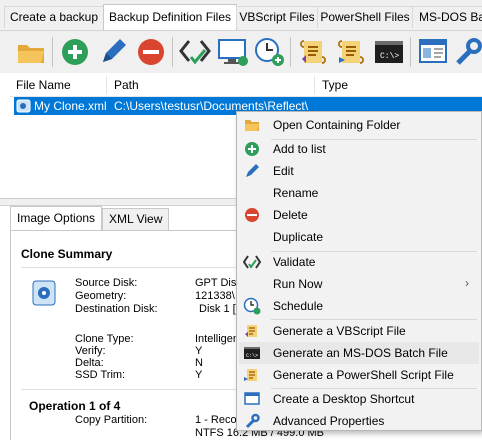 The width and height of the screenshot is (482, 440). What do you see at coordinates (43, 85) in the screenshot?
I see `column-header-file-name: File Name` at bounding box center [43, 85].